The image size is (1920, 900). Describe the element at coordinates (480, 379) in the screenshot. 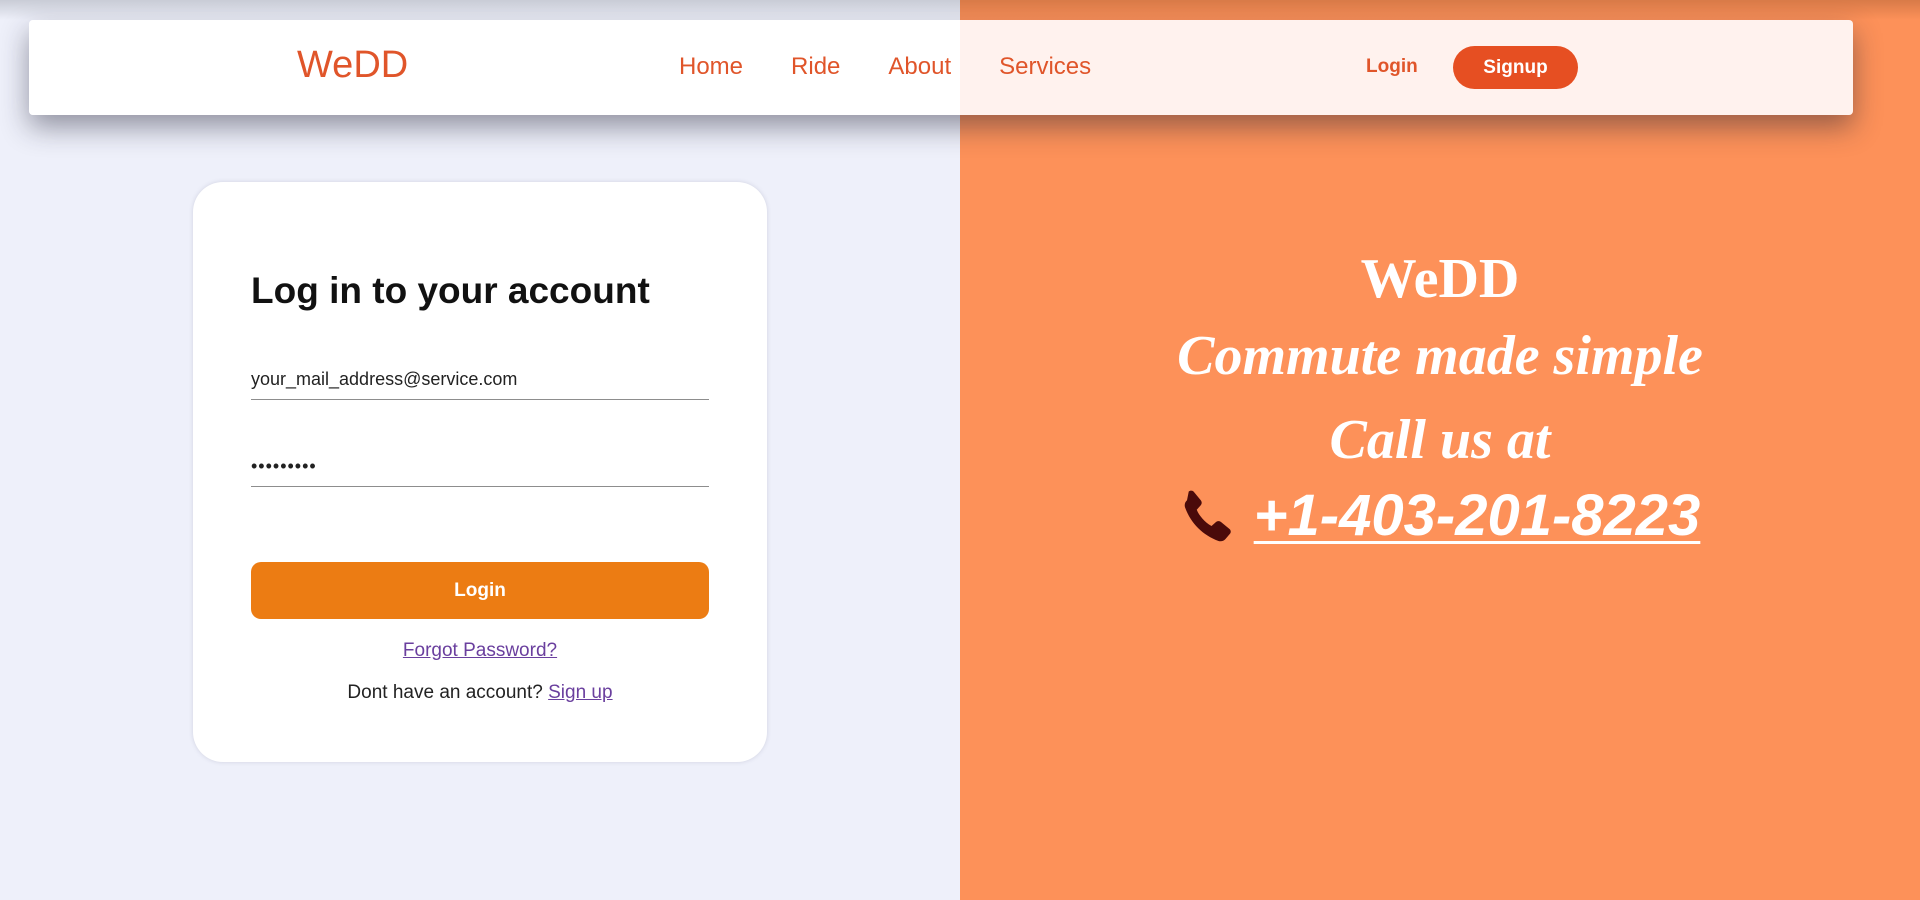

I see `email-field` at that location.